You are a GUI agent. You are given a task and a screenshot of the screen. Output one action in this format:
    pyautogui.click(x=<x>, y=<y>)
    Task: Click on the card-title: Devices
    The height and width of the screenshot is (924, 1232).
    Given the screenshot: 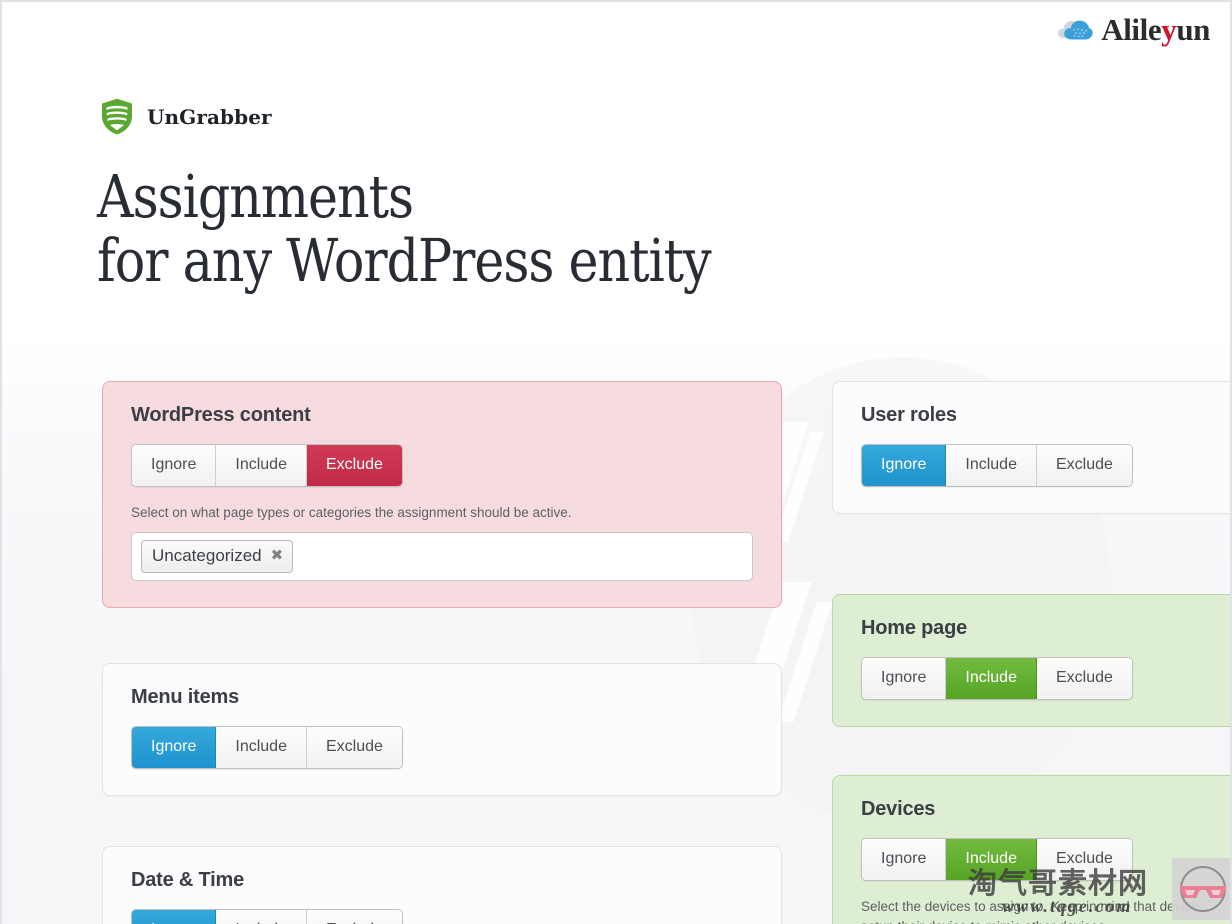 What is the action you would take?
    pyautogui.click(x=898, y=809)
    